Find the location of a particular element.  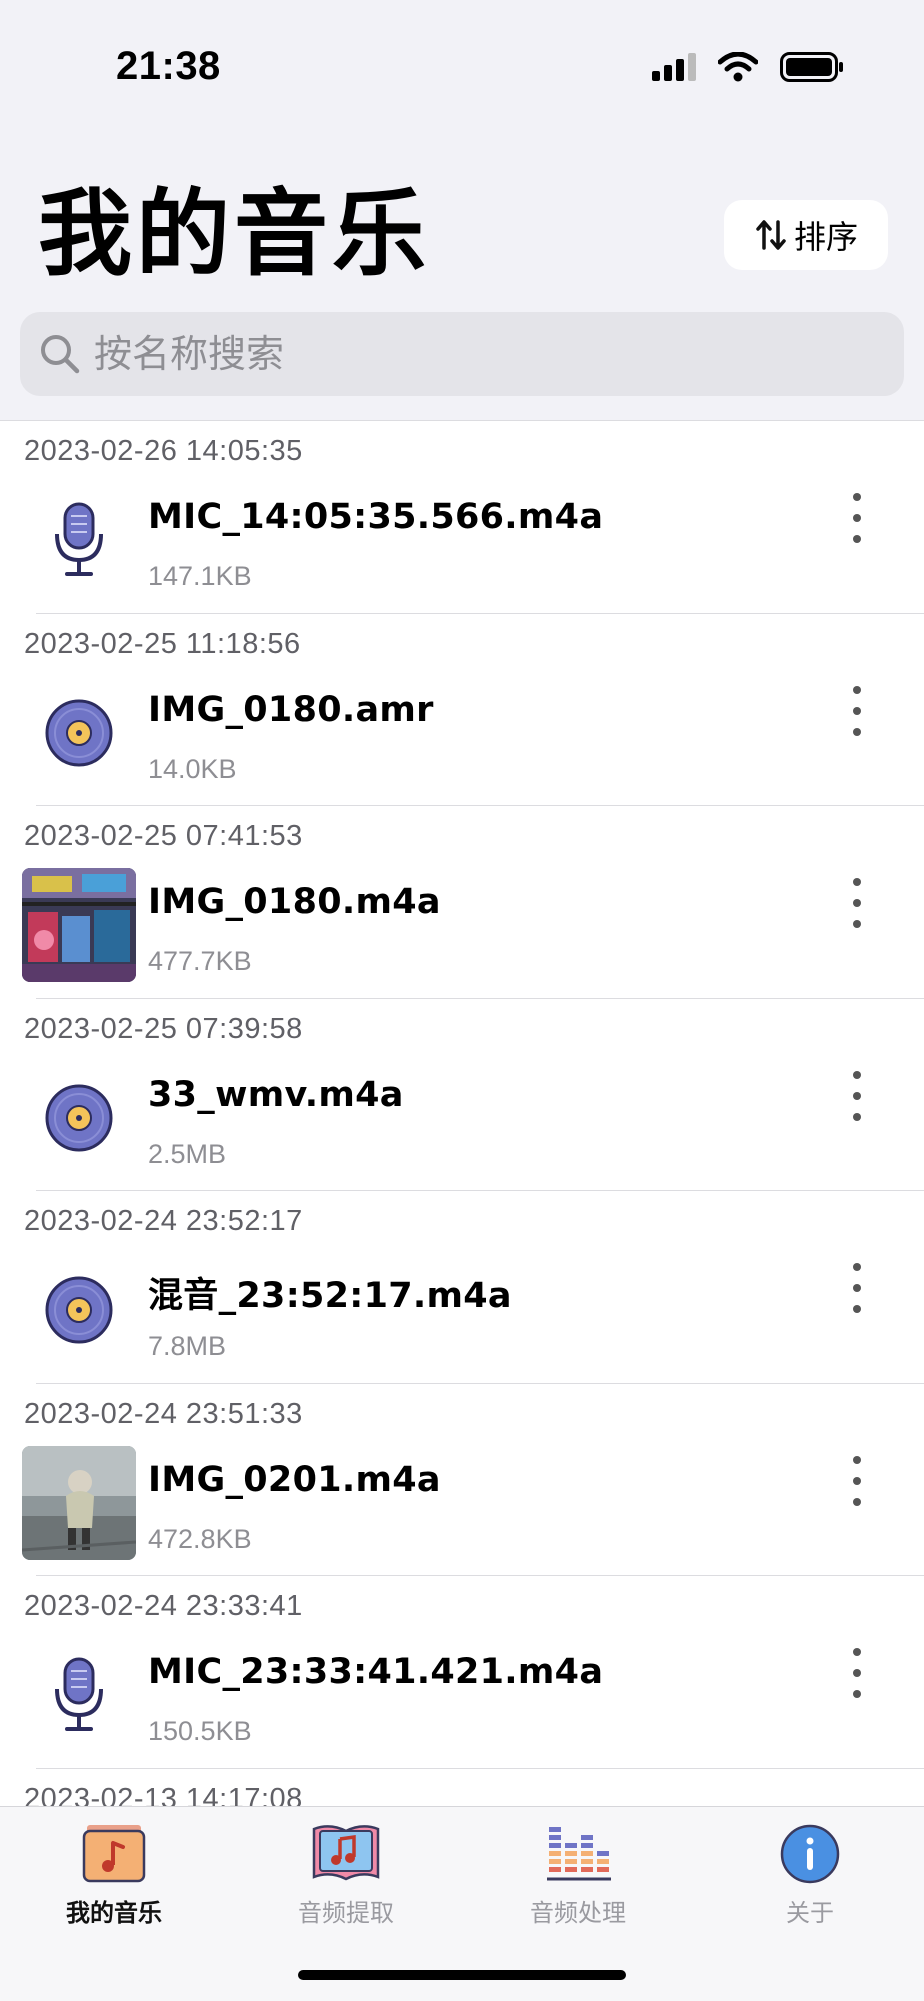

search-icon is located at coordinates (60, 354).